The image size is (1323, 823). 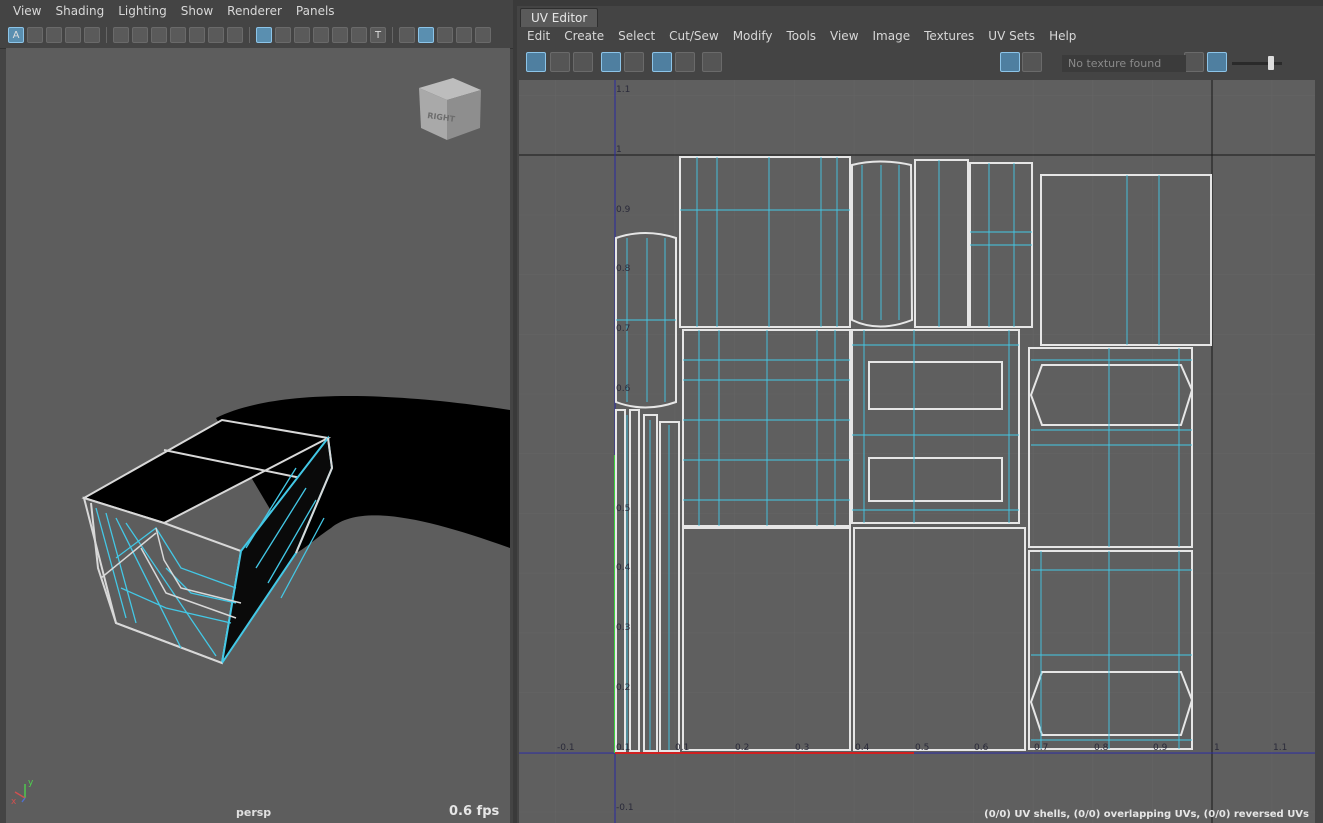 What do you see at coordinates (1160, 748) in the screenshot?
I see `uv-x-tick: 0.9` at bounding box center [1160, 748].